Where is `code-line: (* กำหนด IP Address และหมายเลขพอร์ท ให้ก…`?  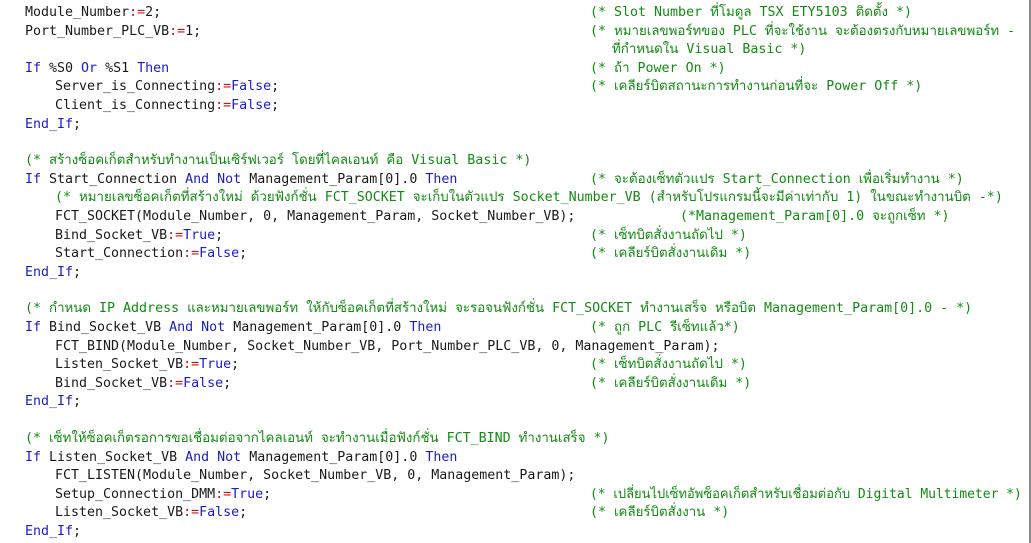
code-line: (* กำหนด IP Address และหมายเลขพอร์ท ให้ก… is located at coordinates (512, 309).